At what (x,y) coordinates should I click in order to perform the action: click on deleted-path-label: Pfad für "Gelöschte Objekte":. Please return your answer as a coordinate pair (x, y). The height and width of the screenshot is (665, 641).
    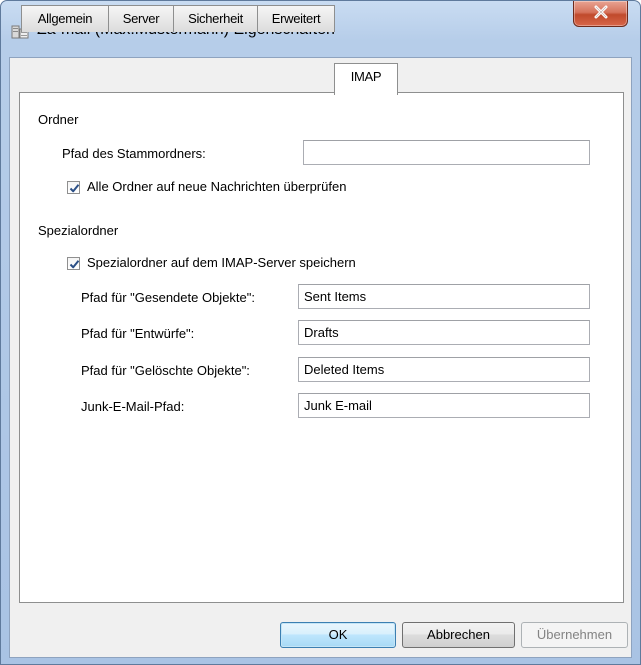
    Looking at the image, I should click on (165, 370).